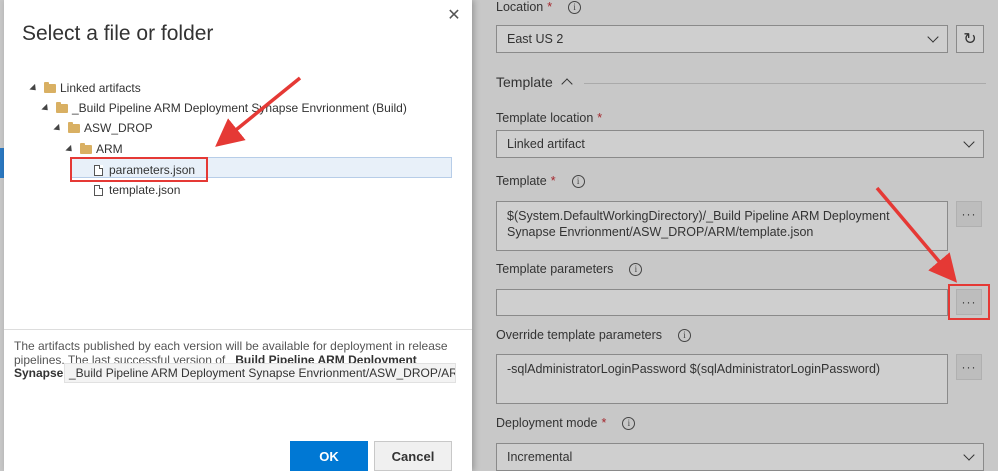 Image resolution: width=998 pixels, height=471 pixels. What do you see at coordinates (740, 144) in the screenshot?
I see `template-location-select: Linked artifact` at bounding box center [740, 144].